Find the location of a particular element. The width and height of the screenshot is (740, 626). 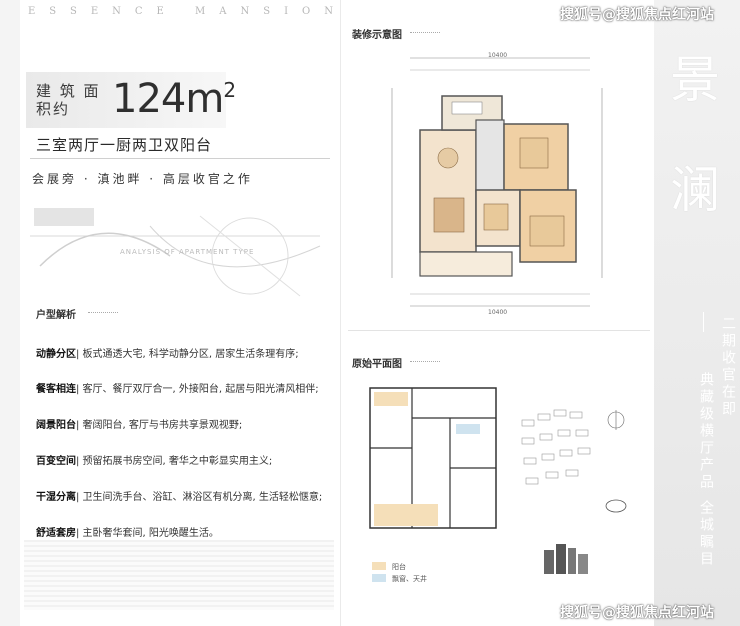

left-margin is located at coordinates (10, 313).